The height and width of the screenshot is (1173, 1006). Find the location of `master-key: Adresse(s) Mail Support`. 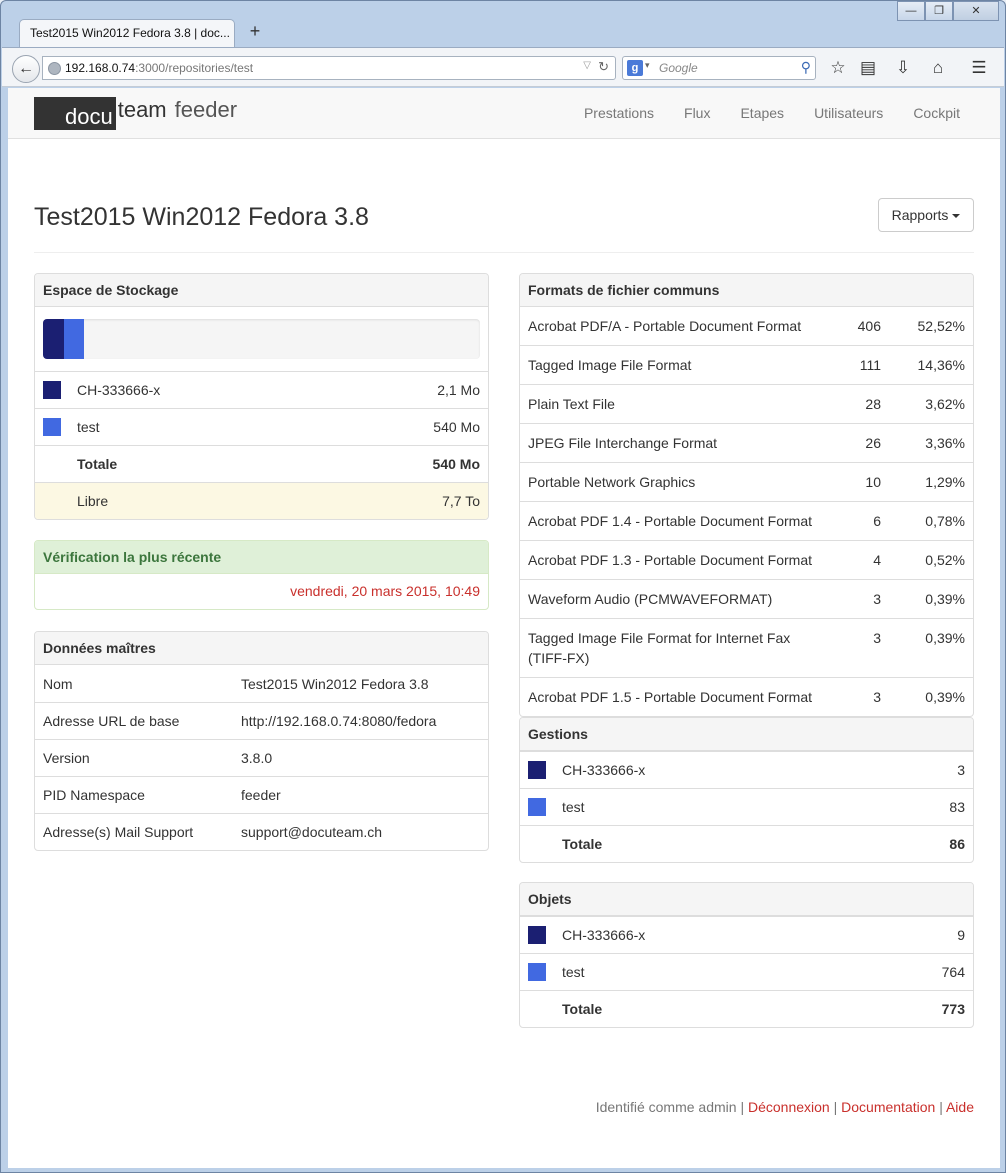

master-key: Adresse(s) Mail Support is located at coordinates (118, 832).